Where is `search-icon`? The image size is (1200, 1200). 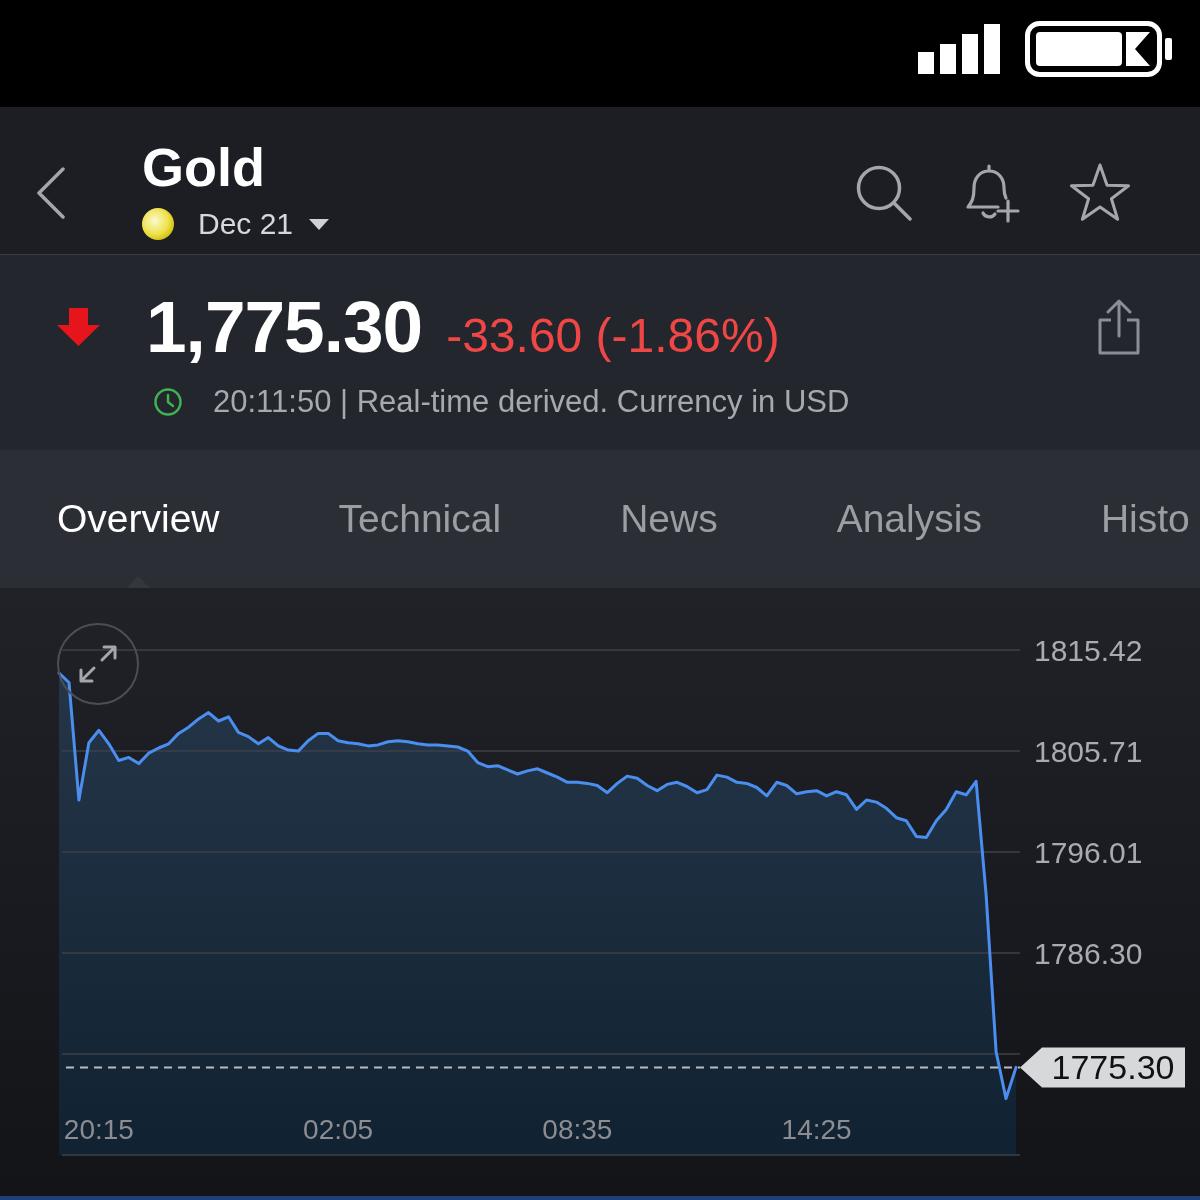 search-icon is located at coordinates (884, 193).